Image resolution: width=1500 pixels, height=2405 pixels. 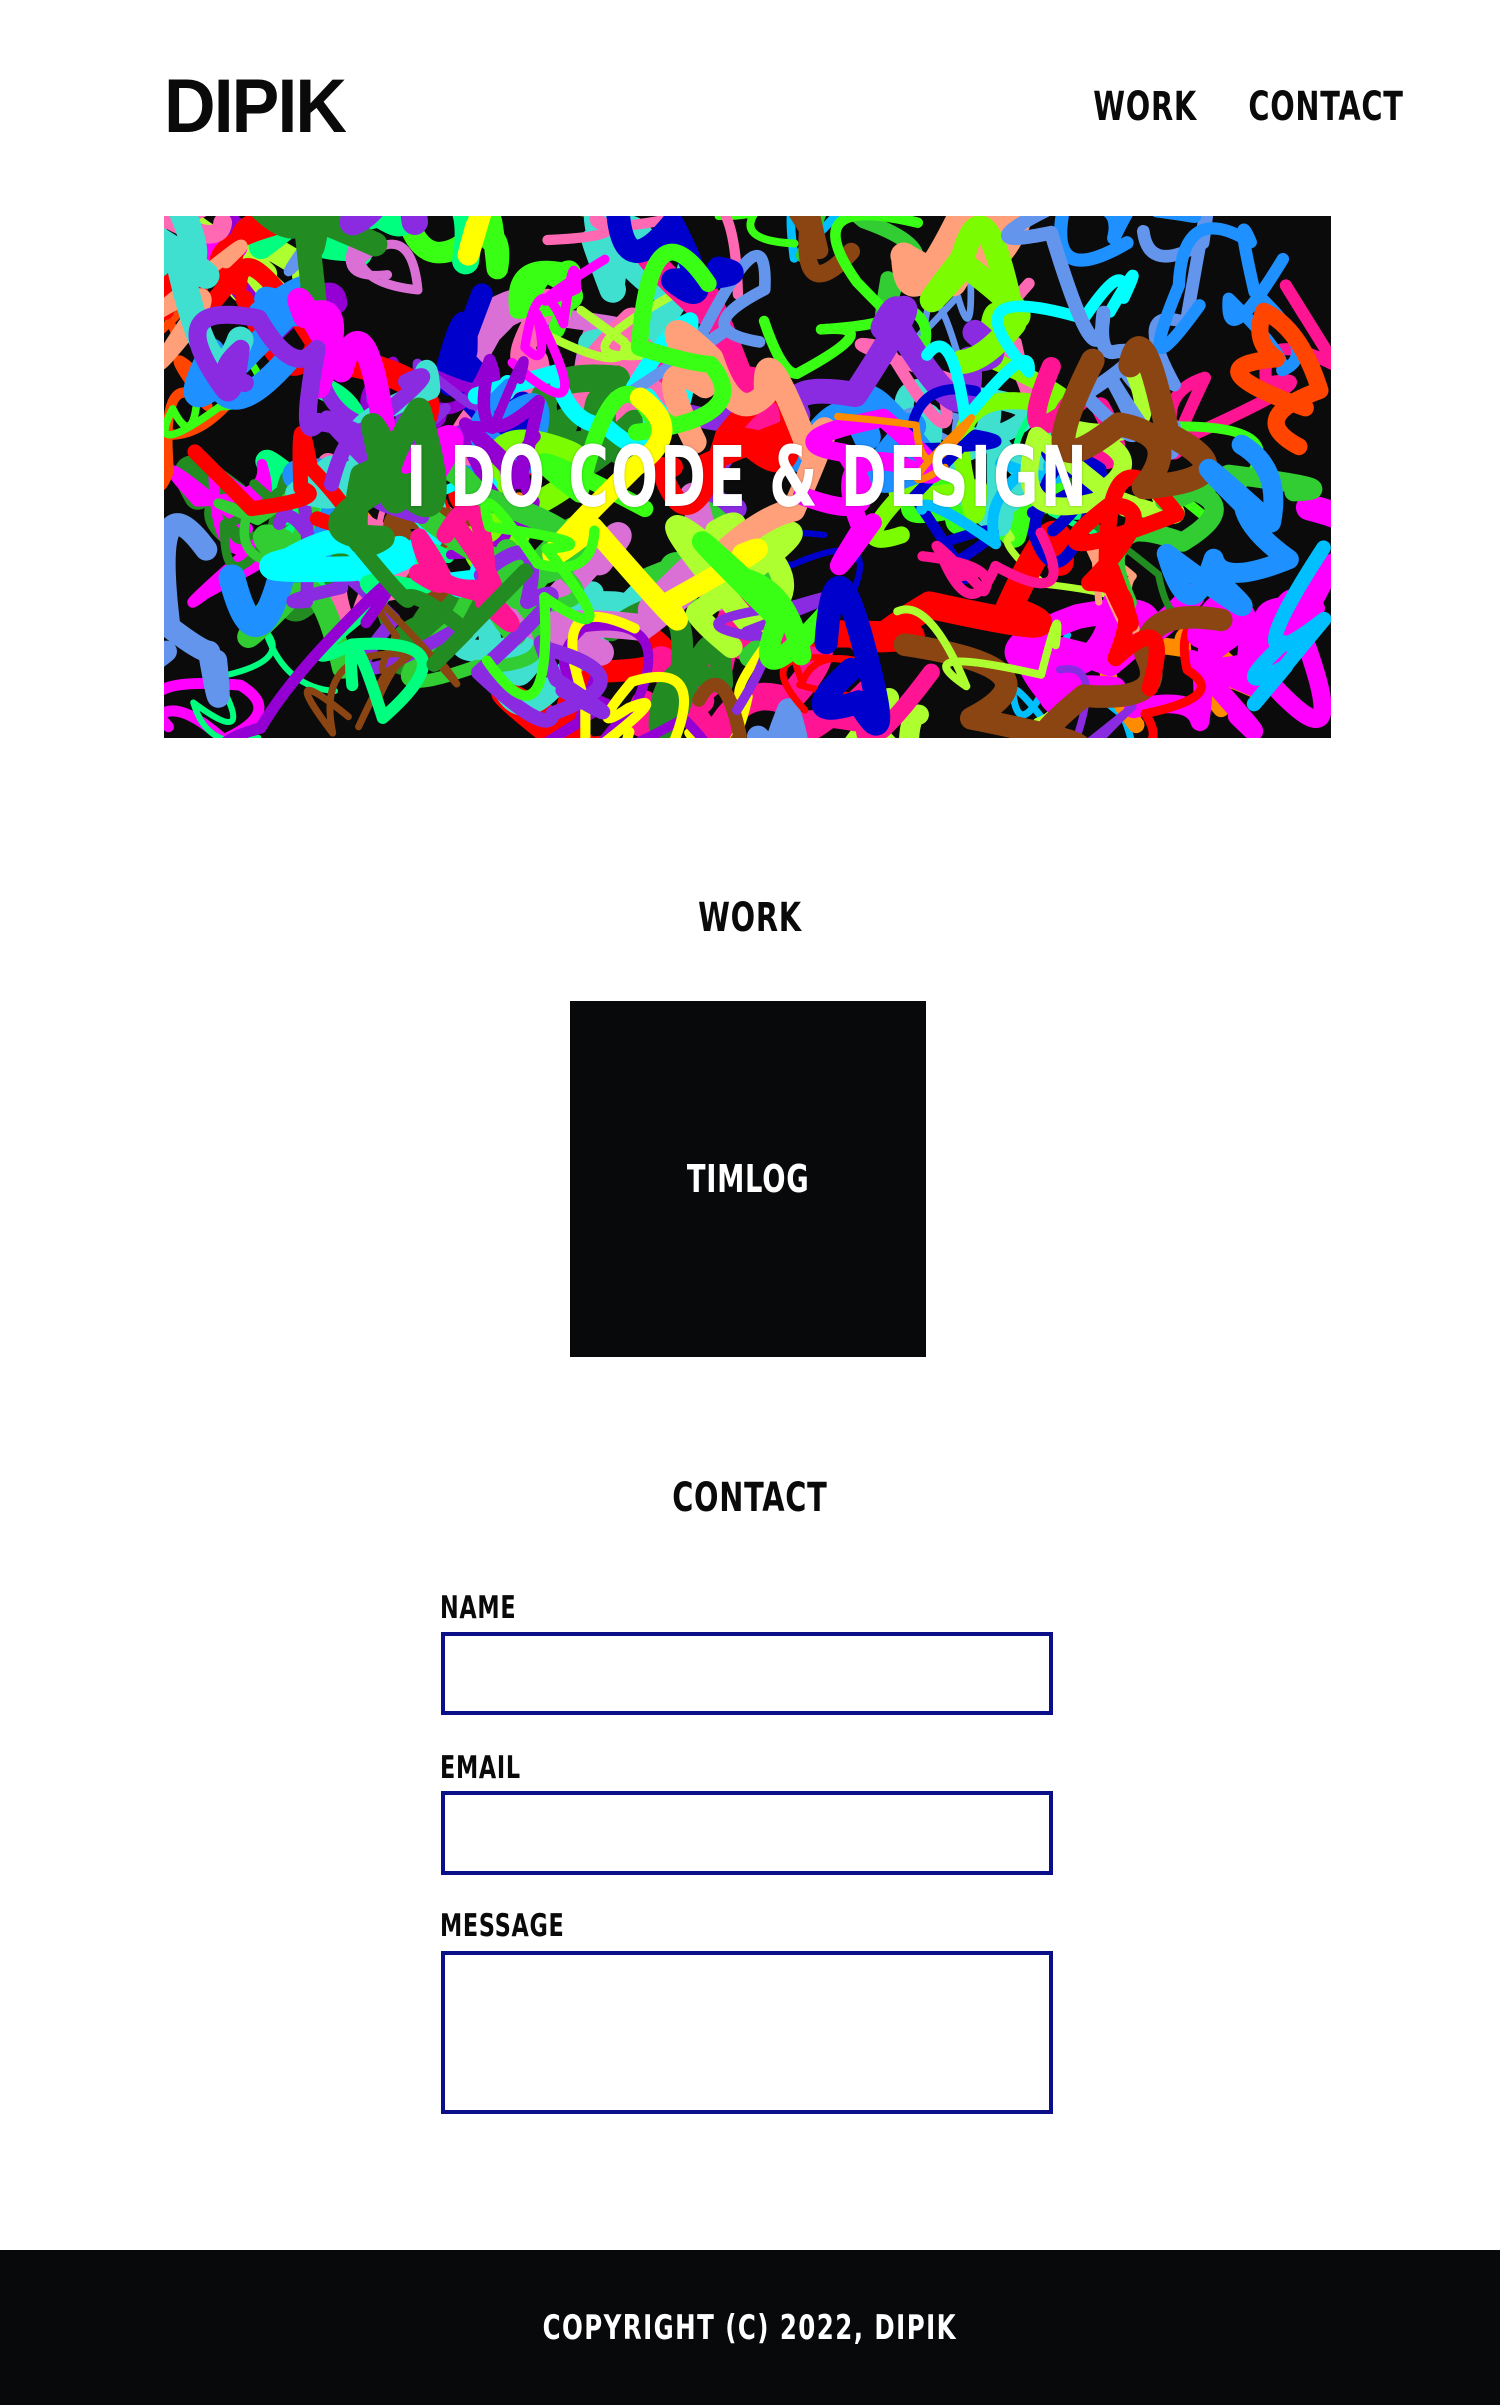 I want to click on contact-section-title: CONTACT, so click(x=750, y=1498).